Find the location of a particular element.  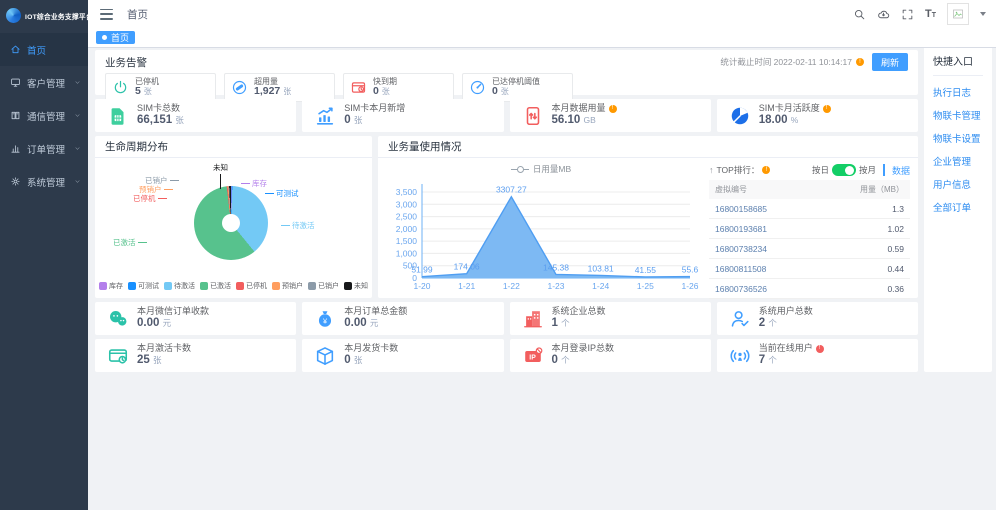

new-cards-chart-icon is located at coordinates (325, 116).